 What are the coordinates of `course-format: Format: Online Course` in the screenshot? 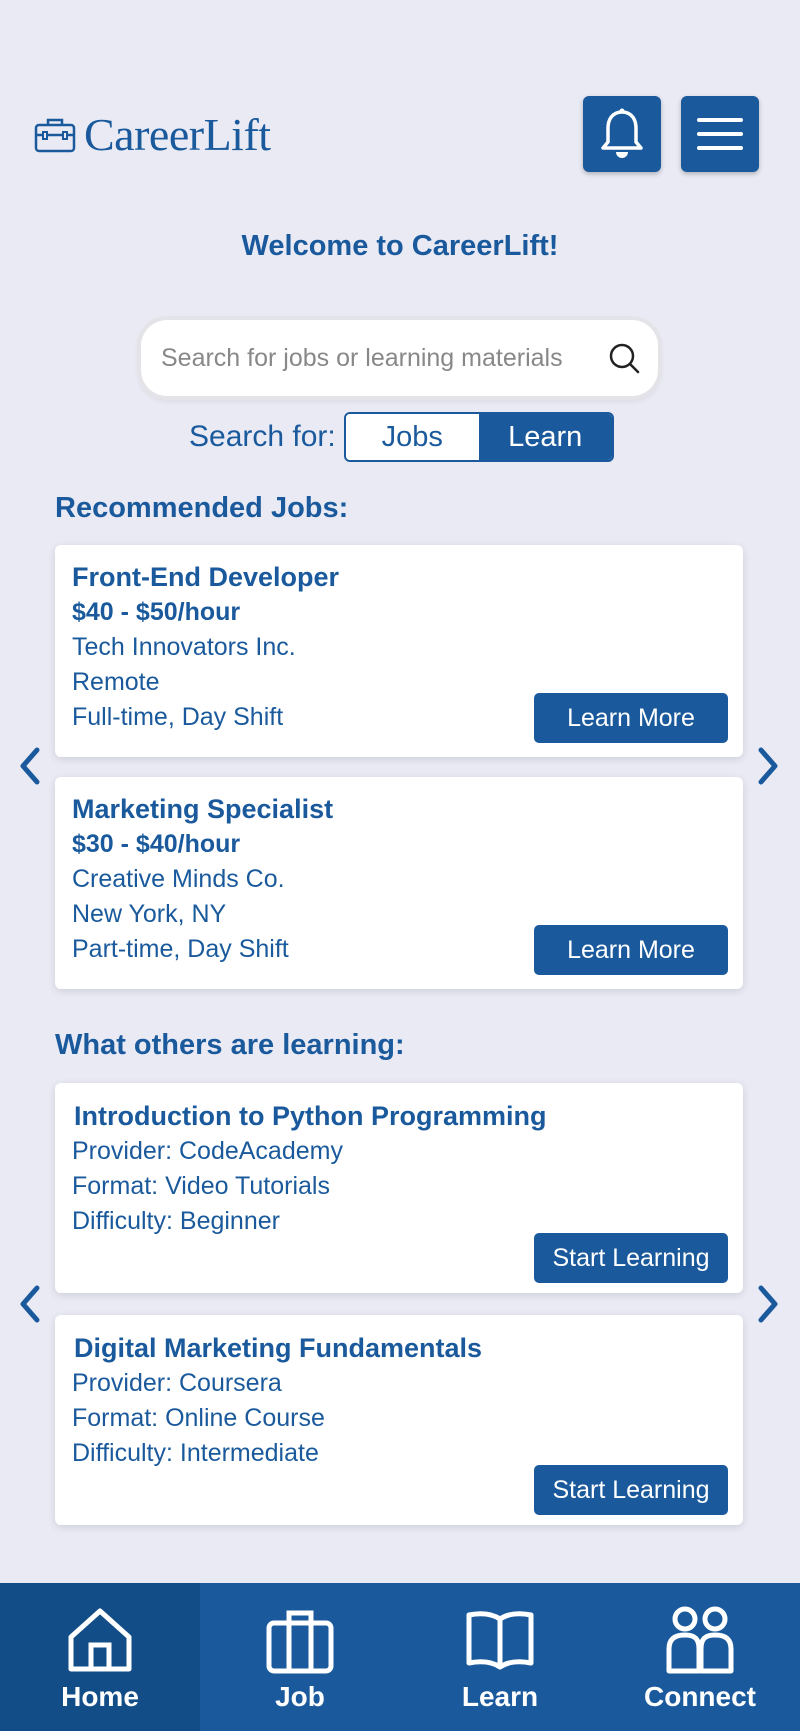 It's located at (198, 1418).